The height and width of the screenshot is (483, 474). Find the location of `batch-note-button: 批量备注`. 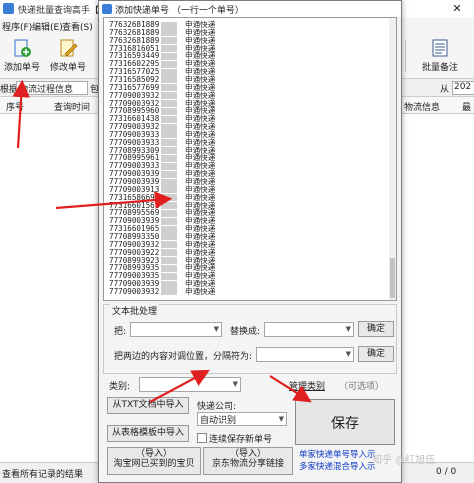

batch-note-button: 批量备注 is located at coordinates (440, 56).